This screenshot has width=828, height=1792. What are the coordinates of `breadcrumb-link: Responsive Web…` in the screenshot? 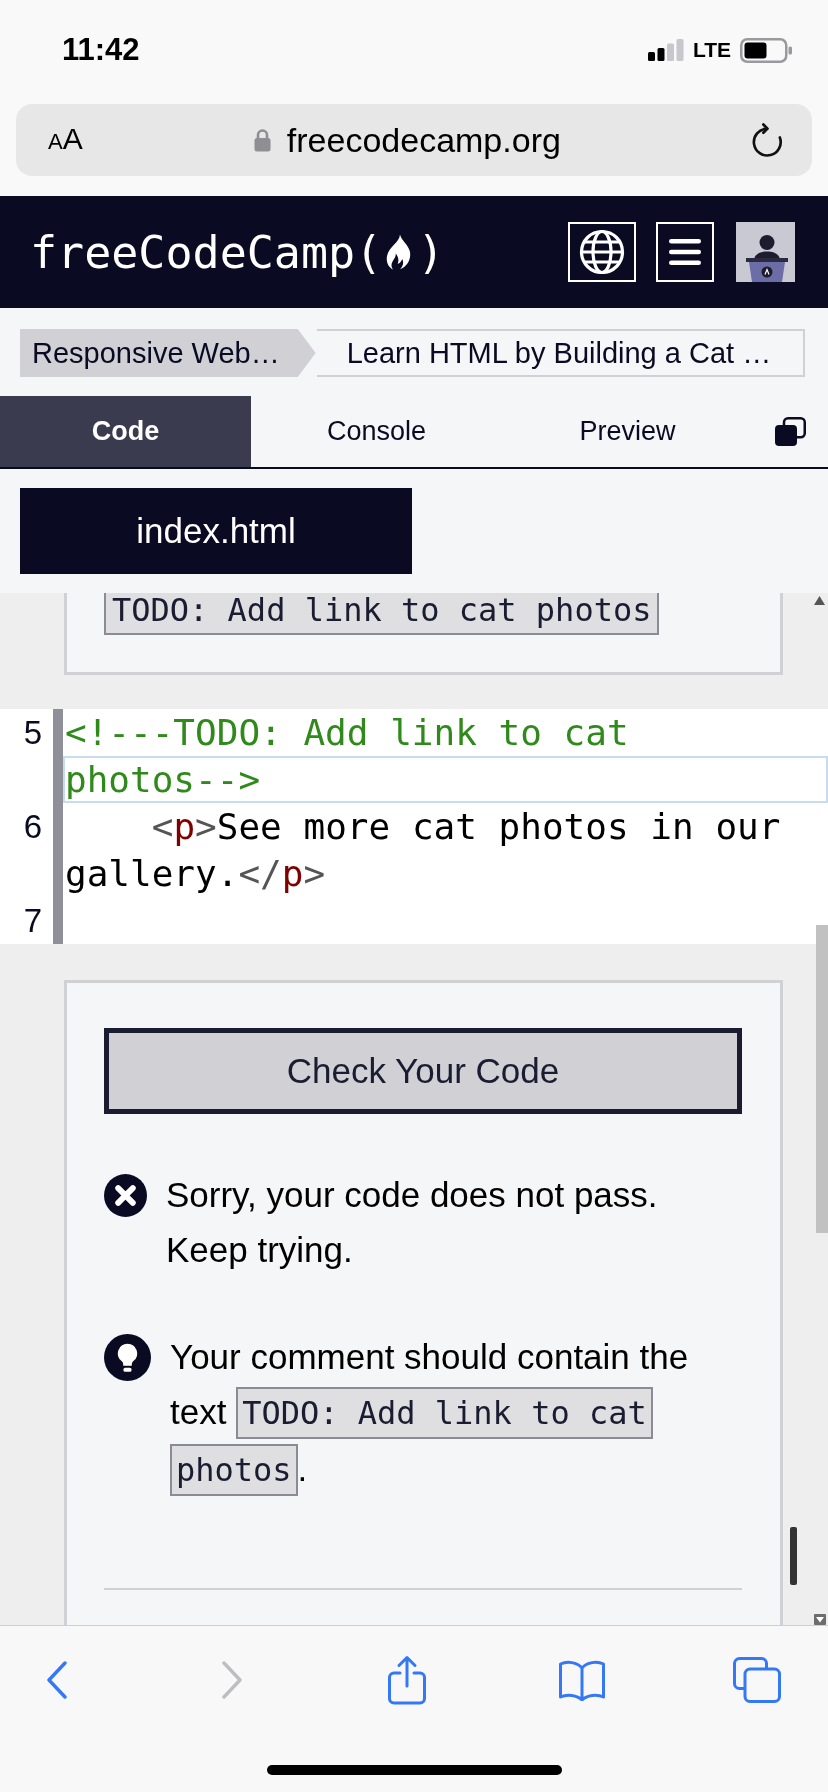 It's located at (168, 353).